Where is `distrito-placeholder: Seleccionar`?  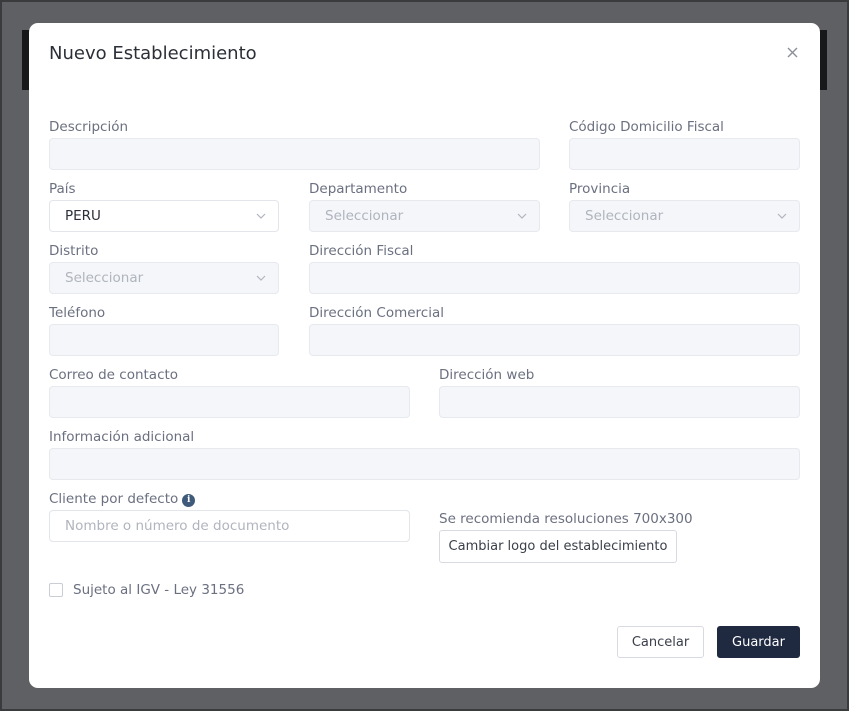 distrito-placeholder: Seleccionar is located at coordinates (104, 278).